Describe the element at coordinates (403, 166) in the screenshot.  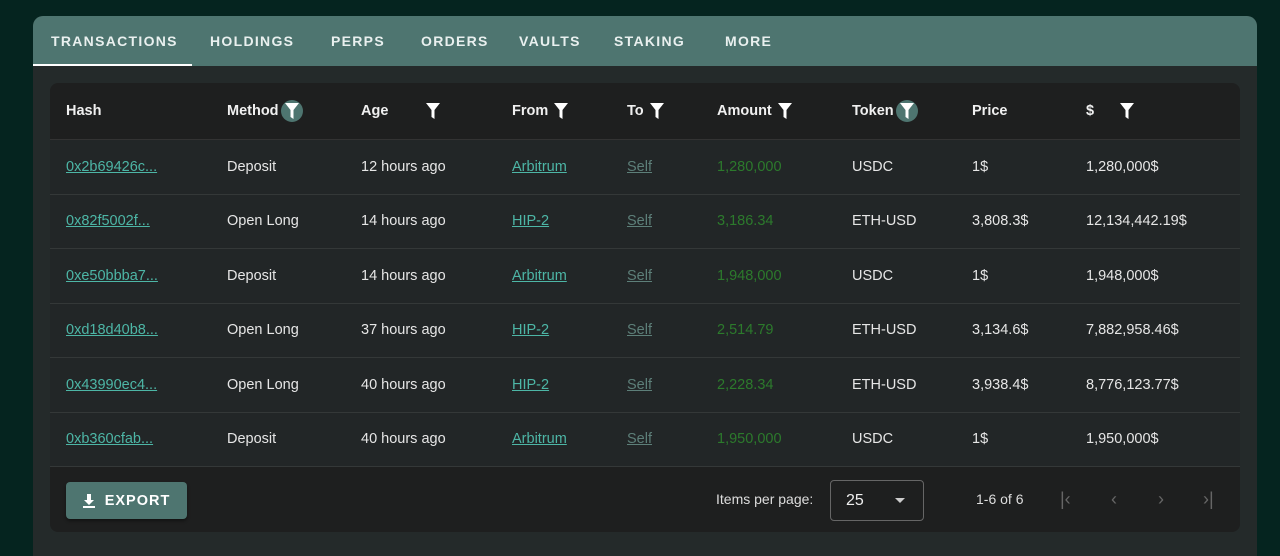
I see `age-cell: 12 hours ago` at that location.